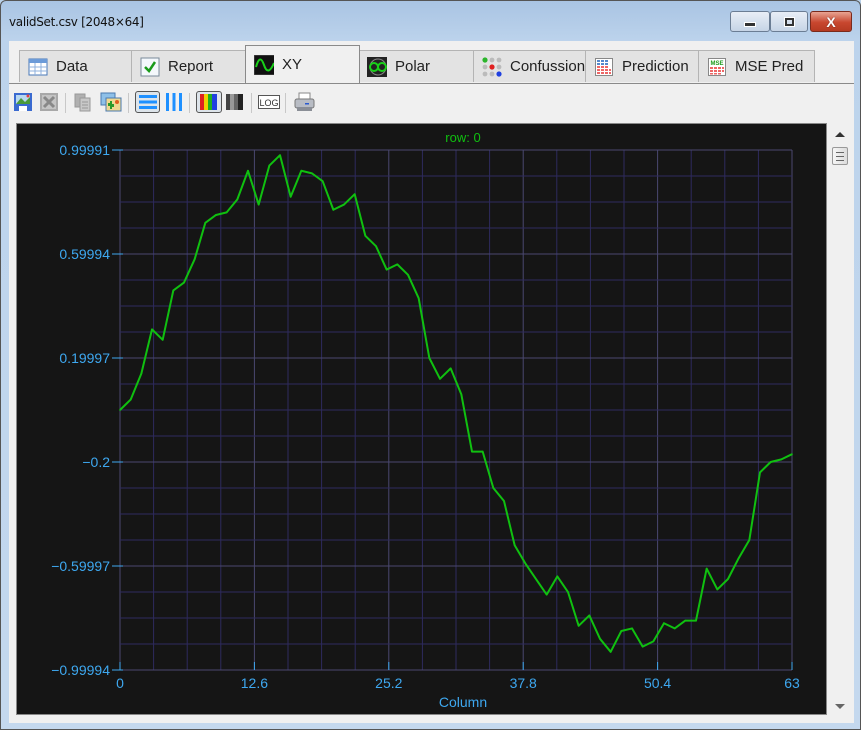  I want to click on x-axis-label: Column, so click(463, 702).